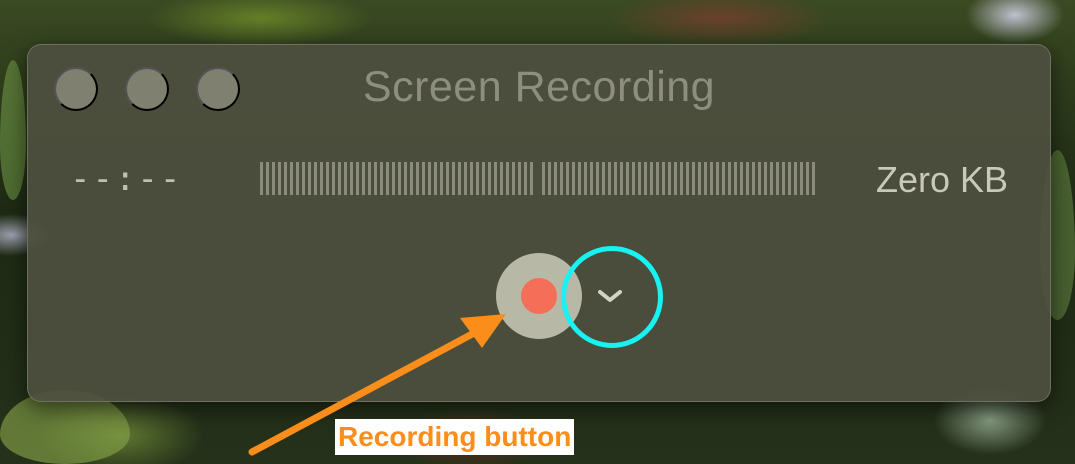 Image resolution: width=1075 pixels, height=464 pixels. Describe the element at coordinates (455, 437) in the screenshot. I see `recording-button-callout: Recording button` at that location.